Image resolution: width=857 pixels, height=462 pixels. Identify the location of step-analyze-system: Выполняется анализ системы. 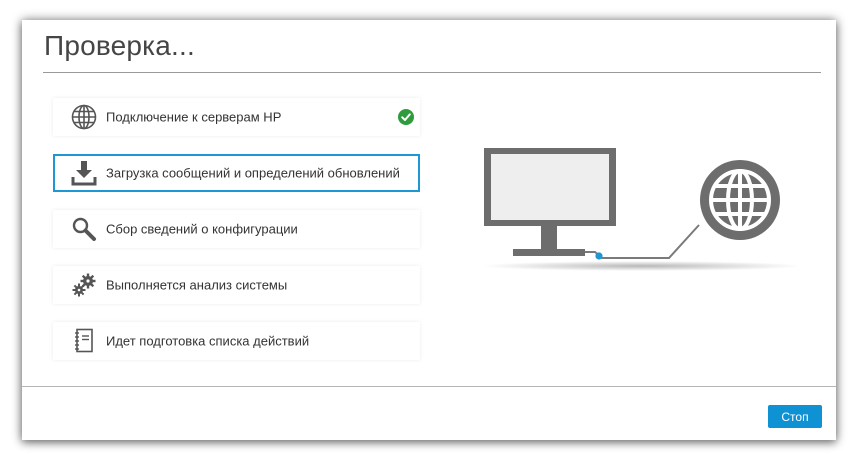
(236, 285).